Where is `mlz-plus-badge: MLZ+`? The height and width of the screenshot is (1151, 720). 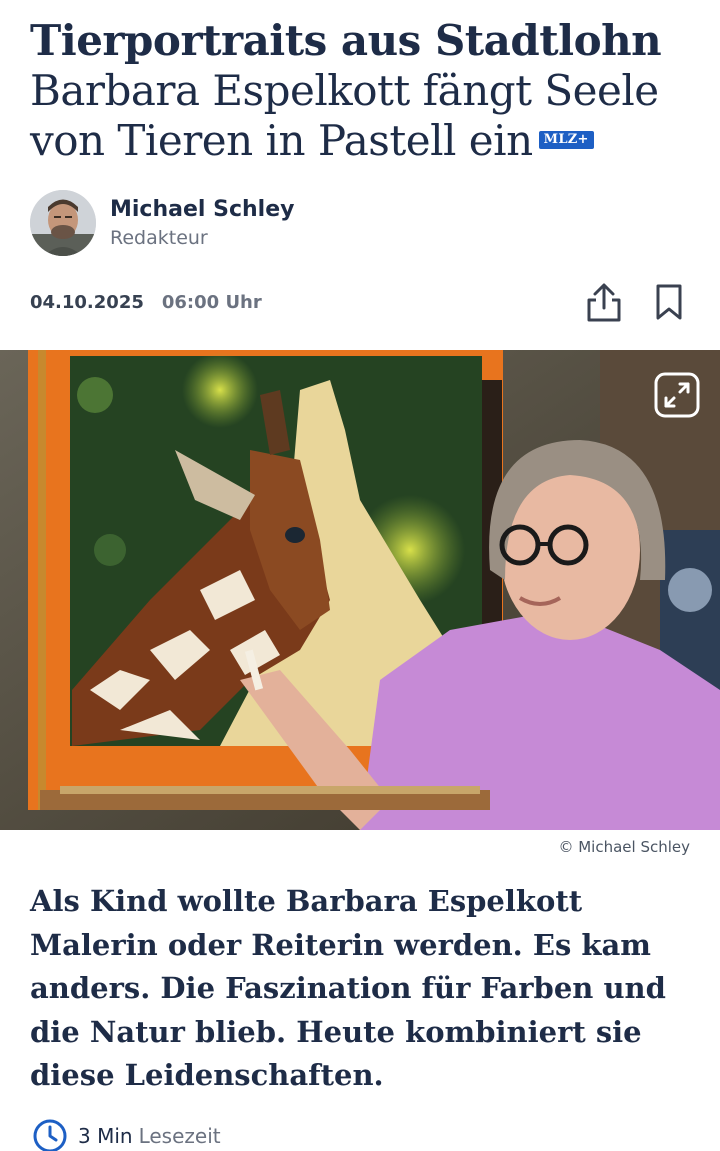
mlz-plus-badge: MLZ+ is located at coordinates (566, 140).